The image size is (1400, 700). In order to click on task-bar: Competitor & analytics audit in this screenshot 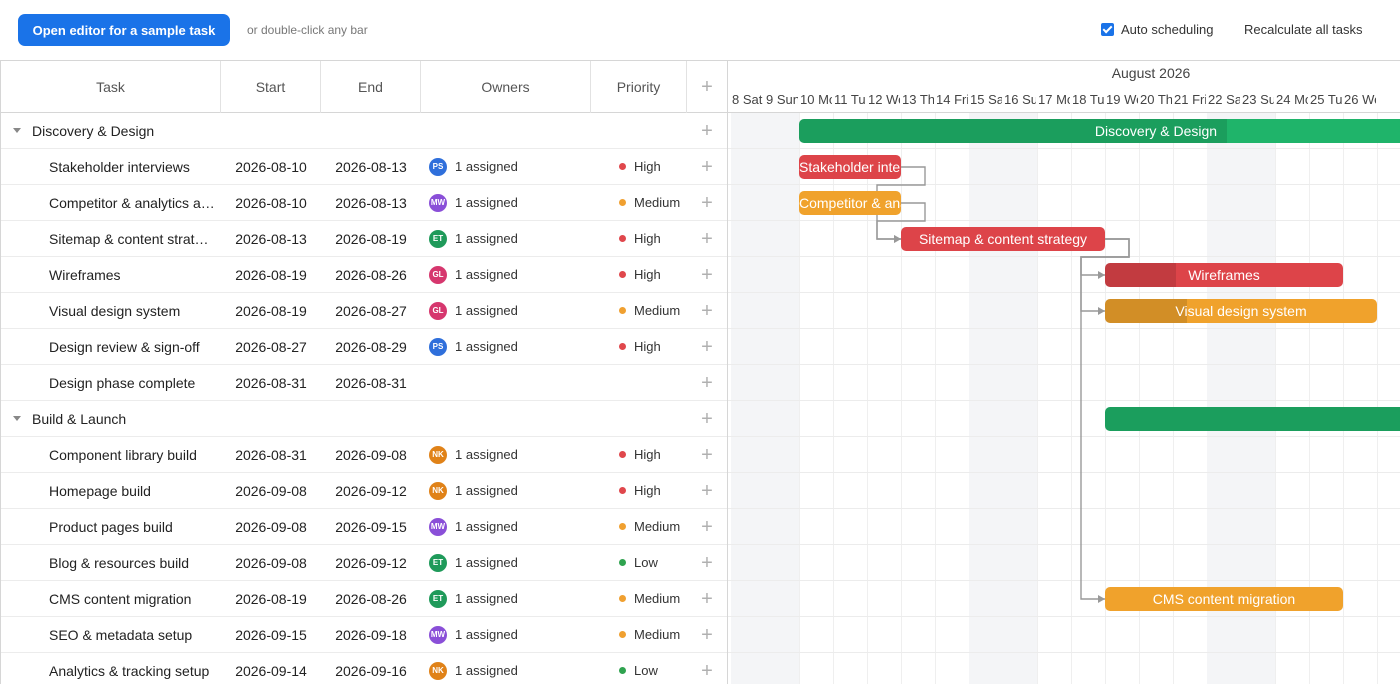, I will do `click(850, 203)`.